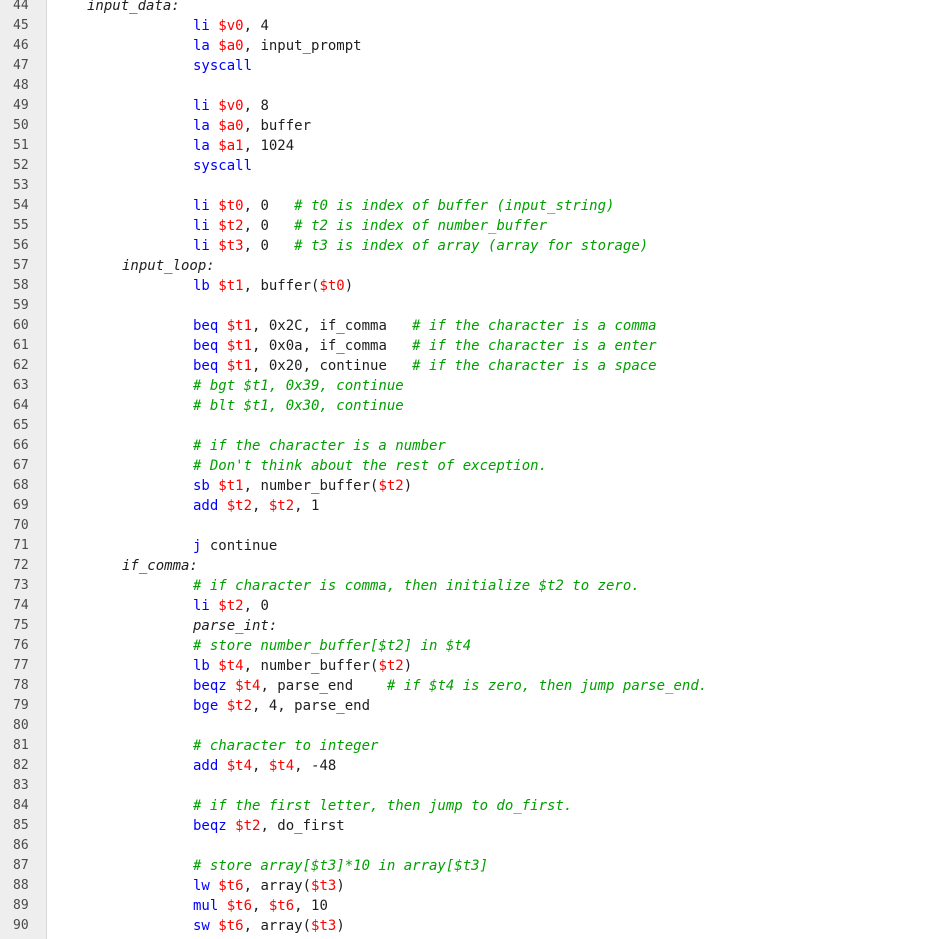 The width and height of the screenshot is (946, 939). I want to click on code-line: add $t4, $t4, -48, so click(264, 766).